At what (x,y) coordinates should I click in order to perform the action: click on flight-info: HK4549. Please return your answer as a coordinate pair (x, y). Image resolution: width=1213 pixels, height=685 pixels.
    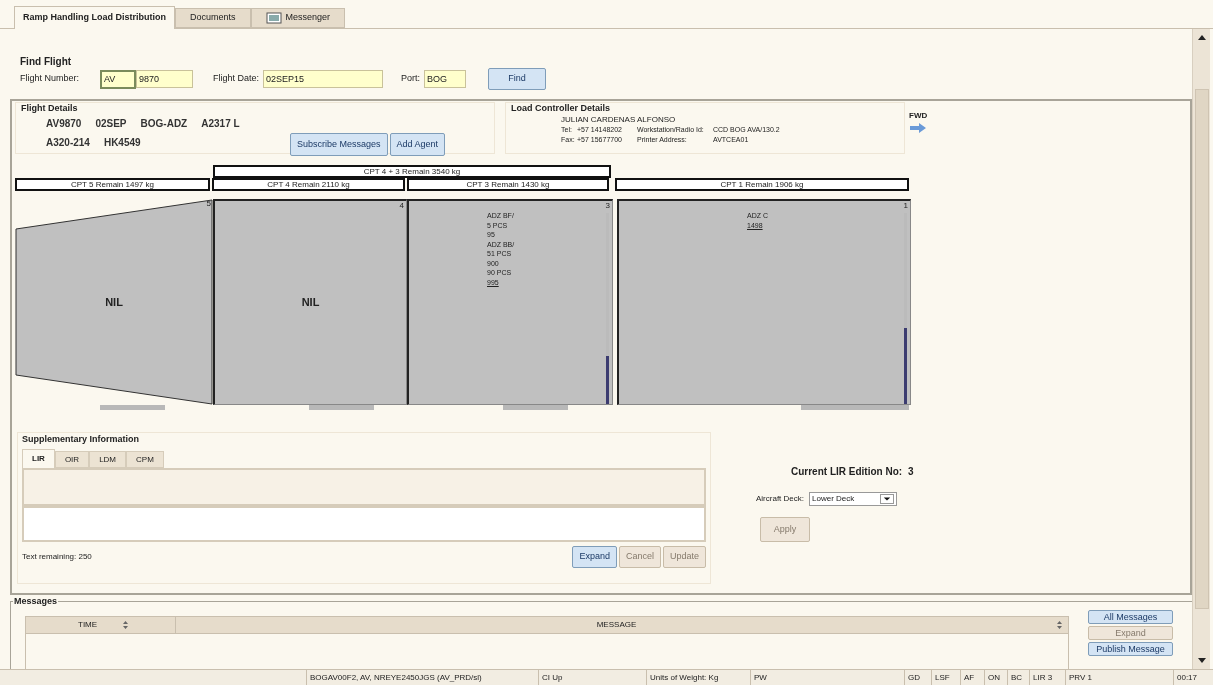
    Looking at the image, I should click on (122, 143).